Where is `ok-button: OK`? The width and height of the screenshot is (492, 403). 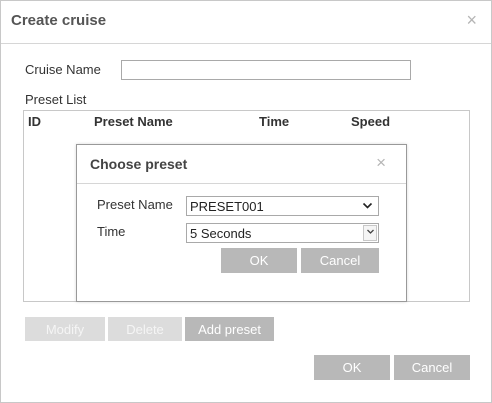
ok-button: OK is located at coordinates (352, 367).